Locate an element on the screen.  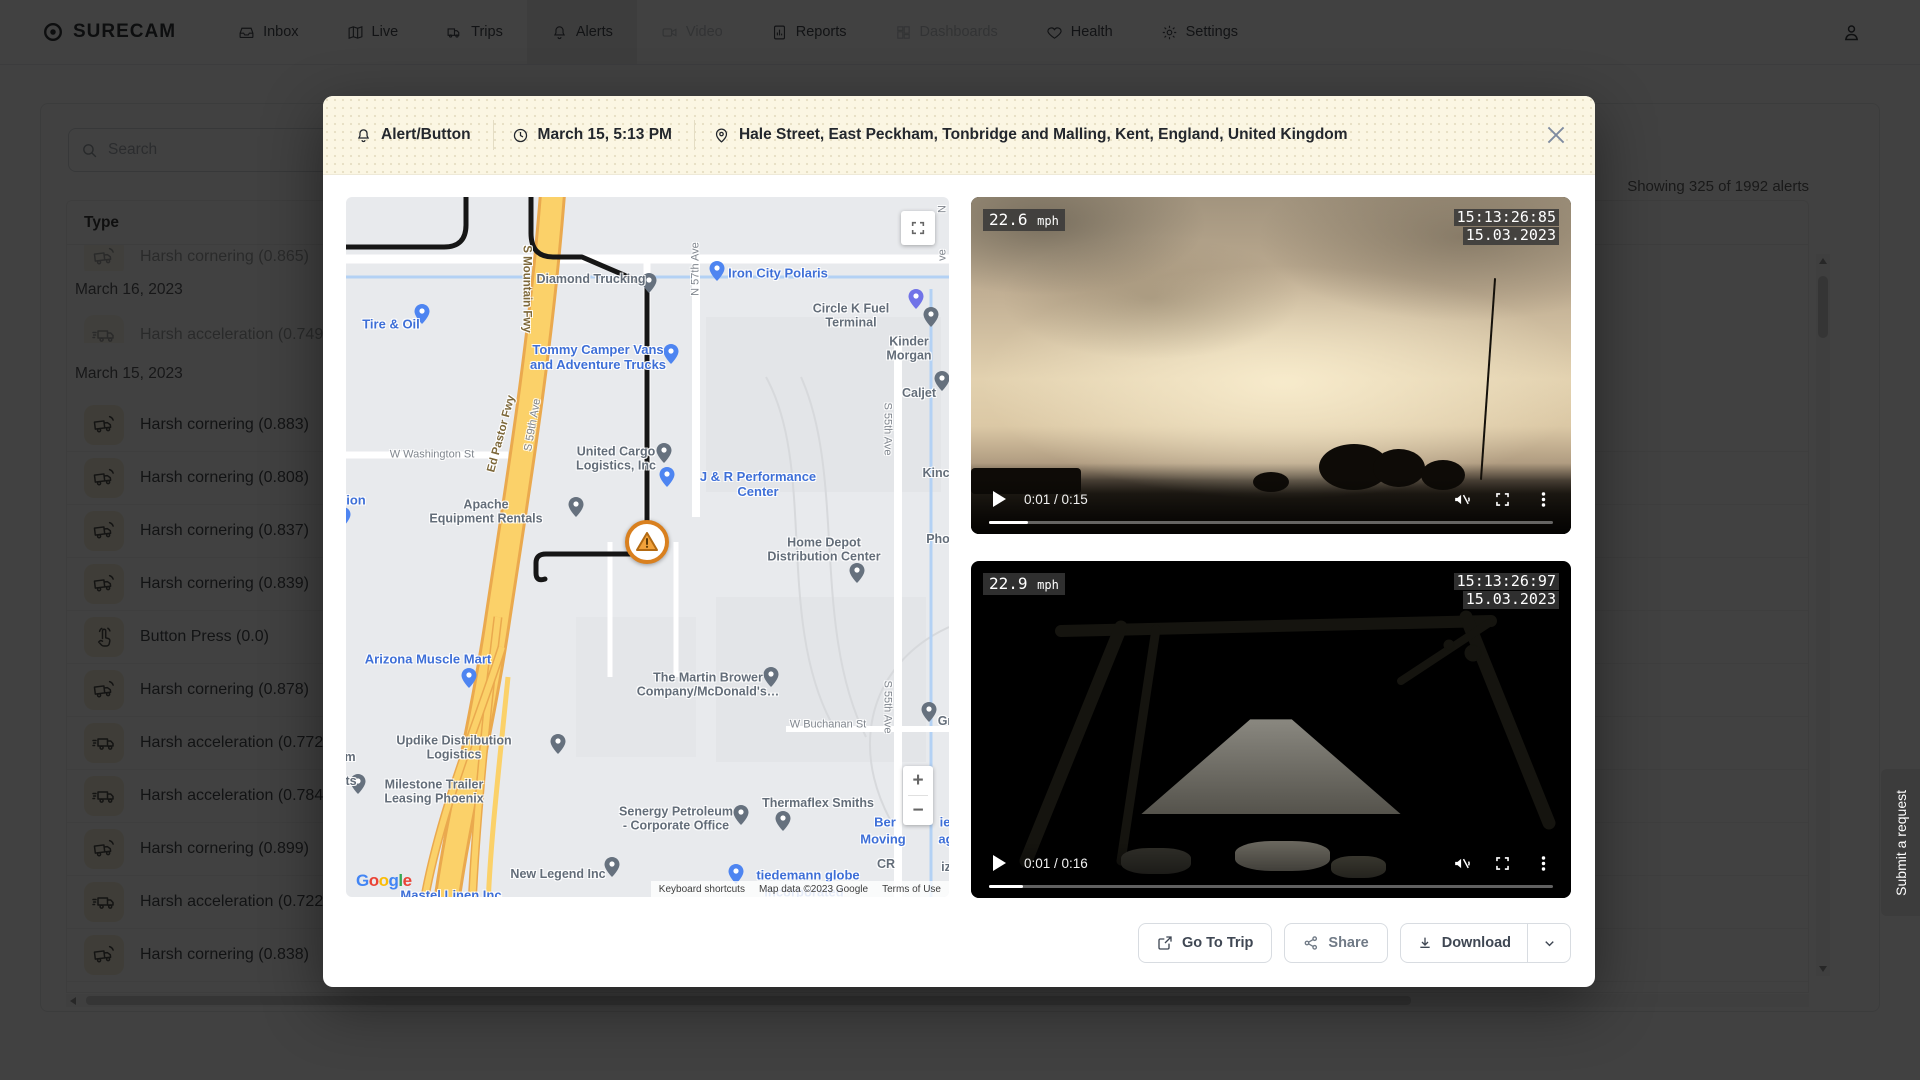
alert-event-marker is located at coordinates (647, 542).